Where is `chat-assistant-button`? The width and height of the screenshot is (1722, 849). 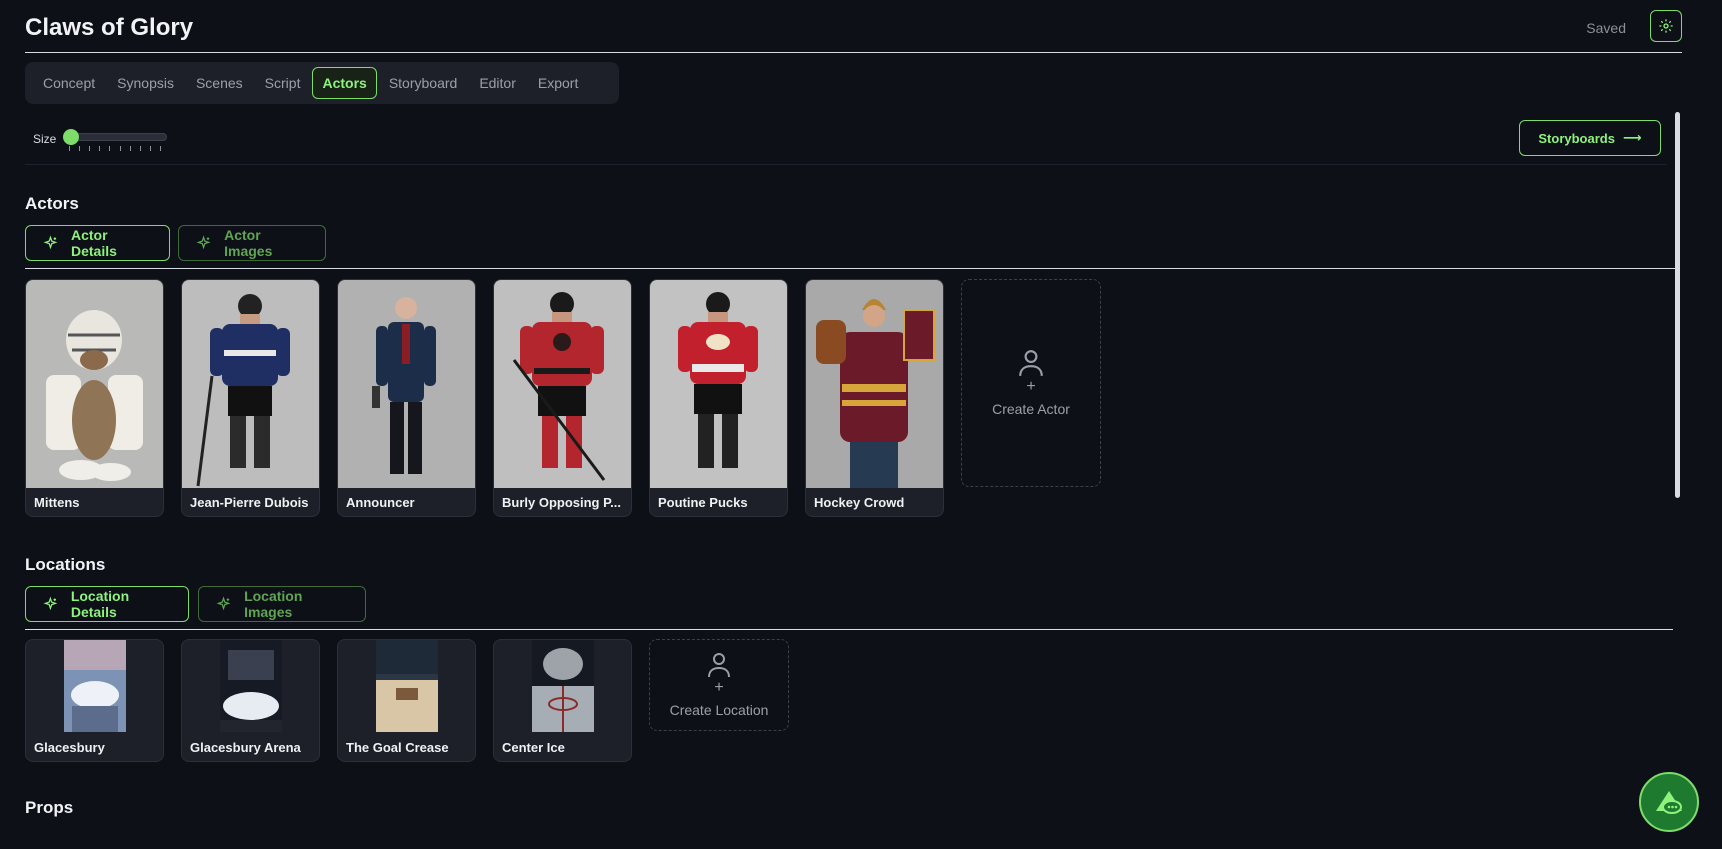
chat-assistant-button is located at coordinates (1669, 802).